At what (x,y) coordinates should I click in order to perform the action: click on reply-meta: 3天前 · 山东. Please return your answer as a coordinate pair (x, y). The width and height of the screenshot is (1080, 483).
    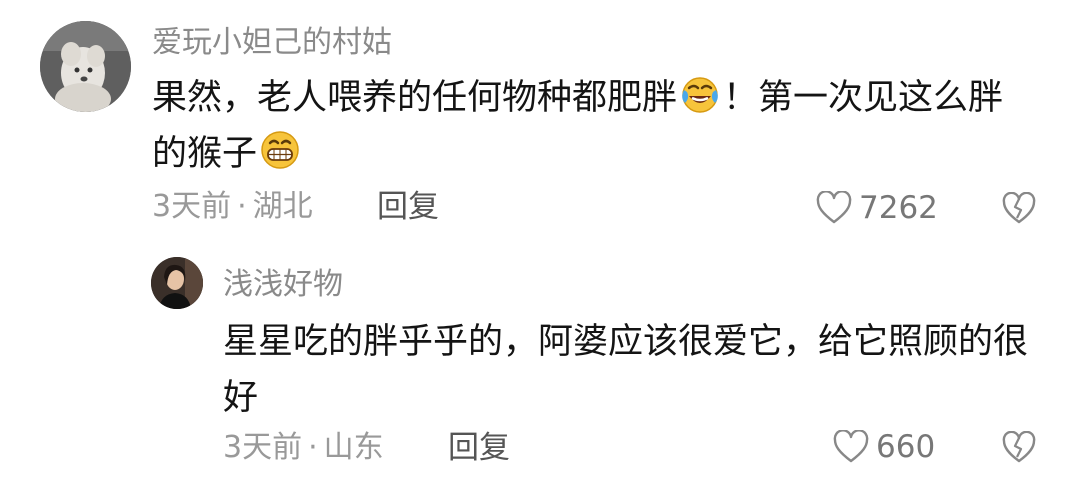
    Looking at the image, I should click on (303, 448).